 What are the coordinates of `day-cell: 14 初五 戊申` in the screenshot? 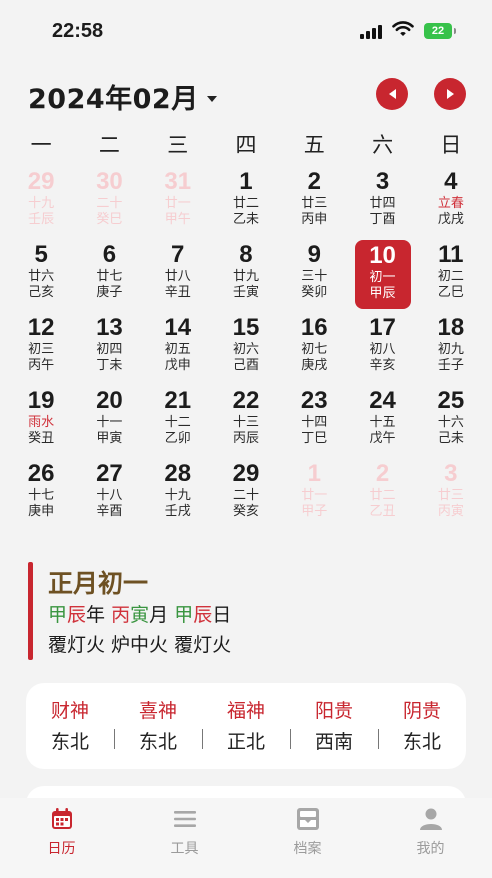 It's located at (178, 348).